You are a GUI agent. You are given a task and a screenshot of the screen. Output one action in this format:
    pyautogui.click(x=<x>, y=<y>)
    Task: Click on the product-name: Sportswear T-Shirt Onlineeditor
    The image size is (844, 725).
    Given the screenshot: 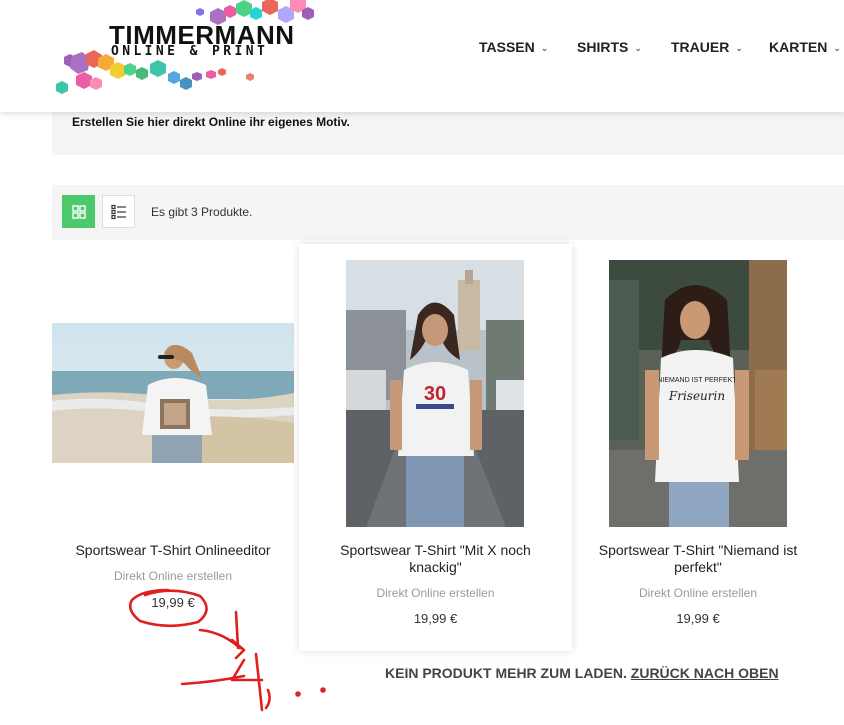 What is the action you would take?
    pyautogui.click(x=173, y=550)
    